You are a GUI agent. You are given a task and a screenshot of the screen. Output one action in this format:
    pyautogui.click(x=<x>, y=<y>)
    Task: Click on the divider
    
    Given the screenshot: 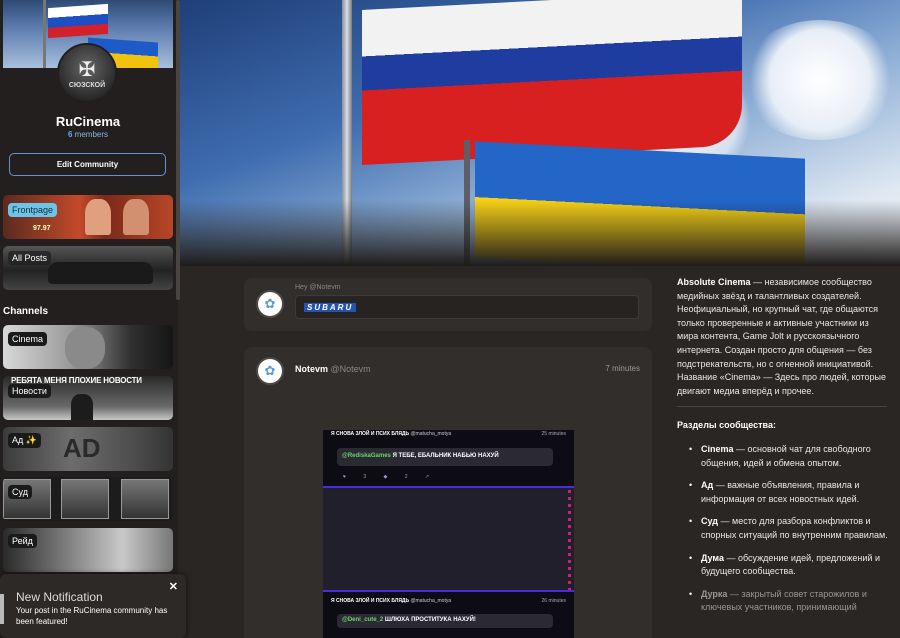 What is the action you would take?
    pyautogui.click(x=782, y=407)
    